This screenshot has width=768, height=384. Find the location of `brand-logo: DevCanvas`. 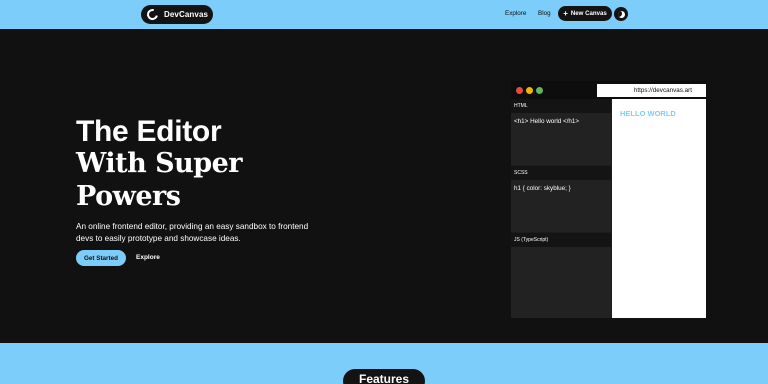

brand-logo: DevCanvas is located at coordinates (177, 14).